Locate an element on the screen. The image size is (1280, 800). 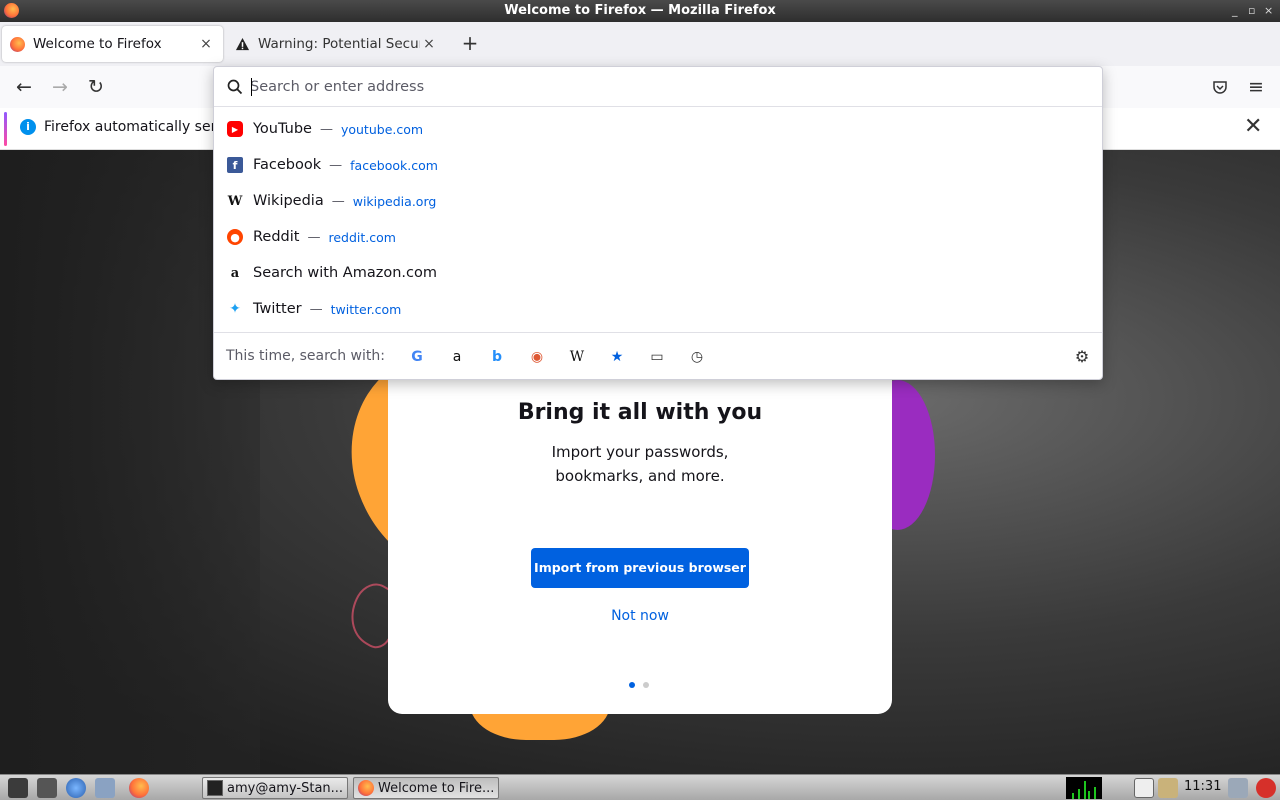
urlbar-result-url: facebook.com is located at coordinates (394, 165).